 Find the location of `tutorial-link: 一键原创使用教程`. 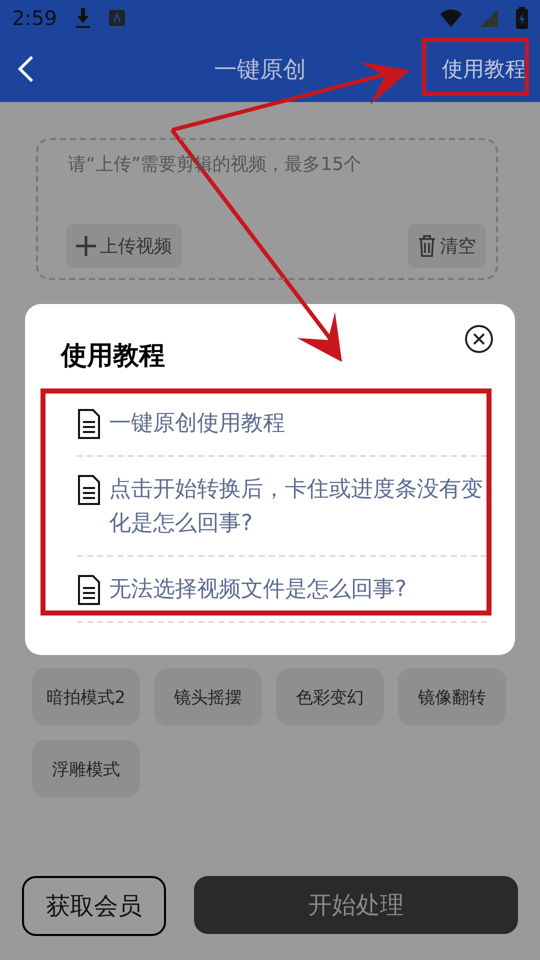

tutorial-link: 一键原创使用教程 is located at coordinates (197, 424).